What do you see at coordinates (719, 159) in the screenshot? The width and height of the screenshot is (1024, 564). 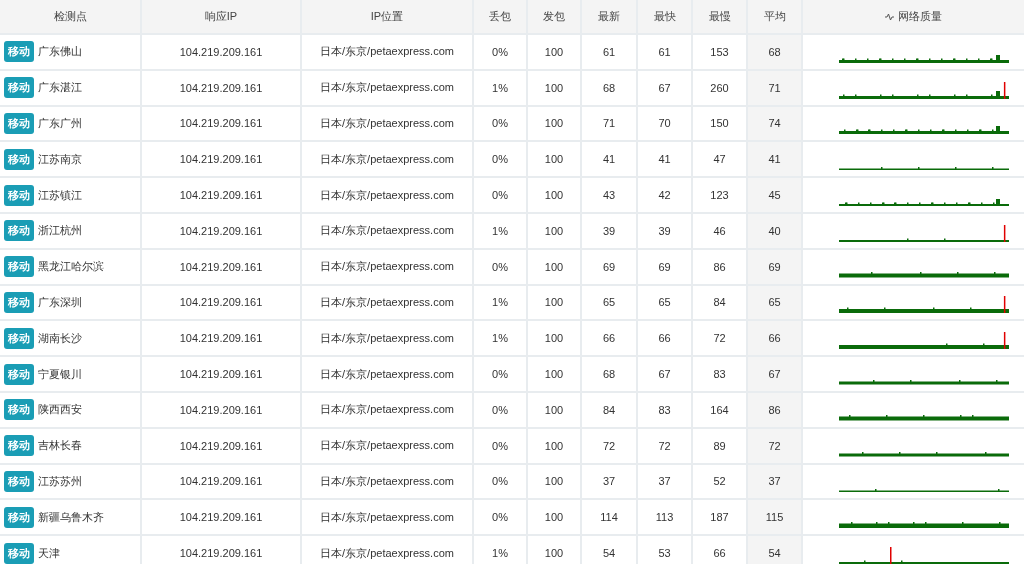 I see `slowest-cell: 47` at bounding box center [719, 159].